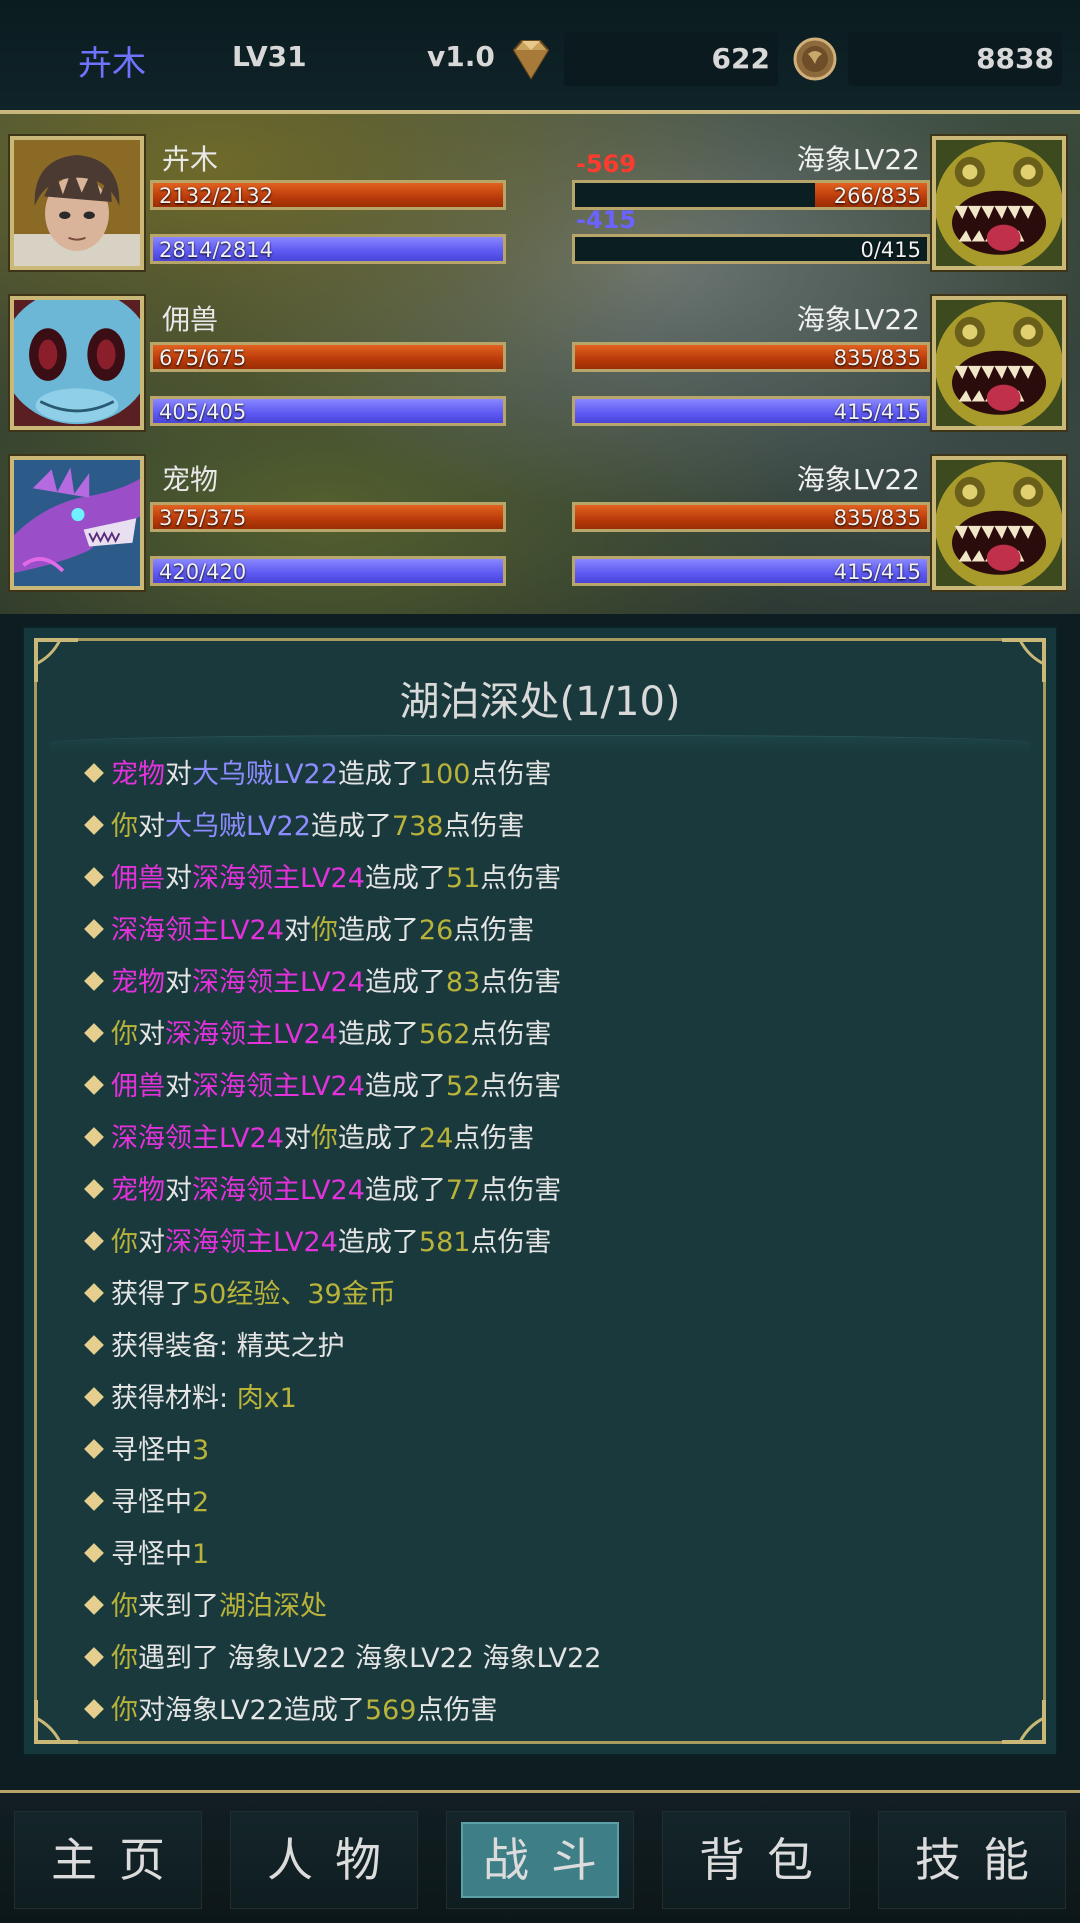  I want to click on bottom-nav: 主页 人物 战斗 背包 技能, so click(540, 1856).